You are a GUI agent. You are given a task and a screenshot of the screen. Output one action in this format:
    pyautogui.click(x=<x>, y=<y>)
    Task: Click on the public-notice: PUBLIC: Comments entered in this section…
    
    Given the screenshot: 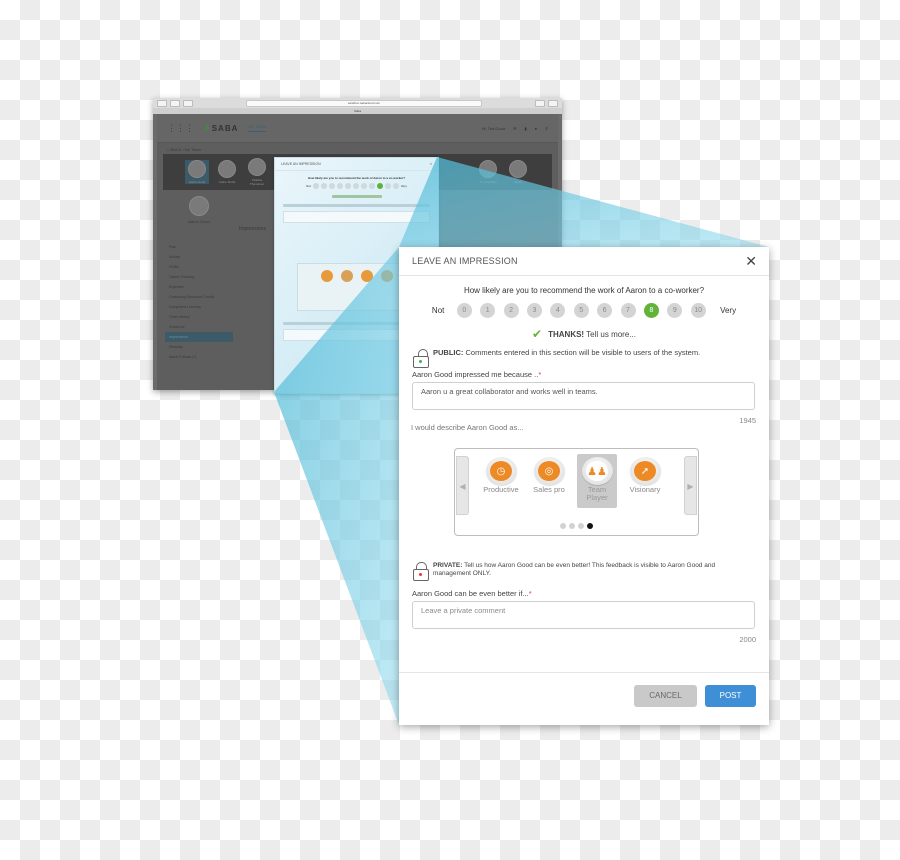 What is the action you would take?
    pyautogui.click(x=583, y=358)
    